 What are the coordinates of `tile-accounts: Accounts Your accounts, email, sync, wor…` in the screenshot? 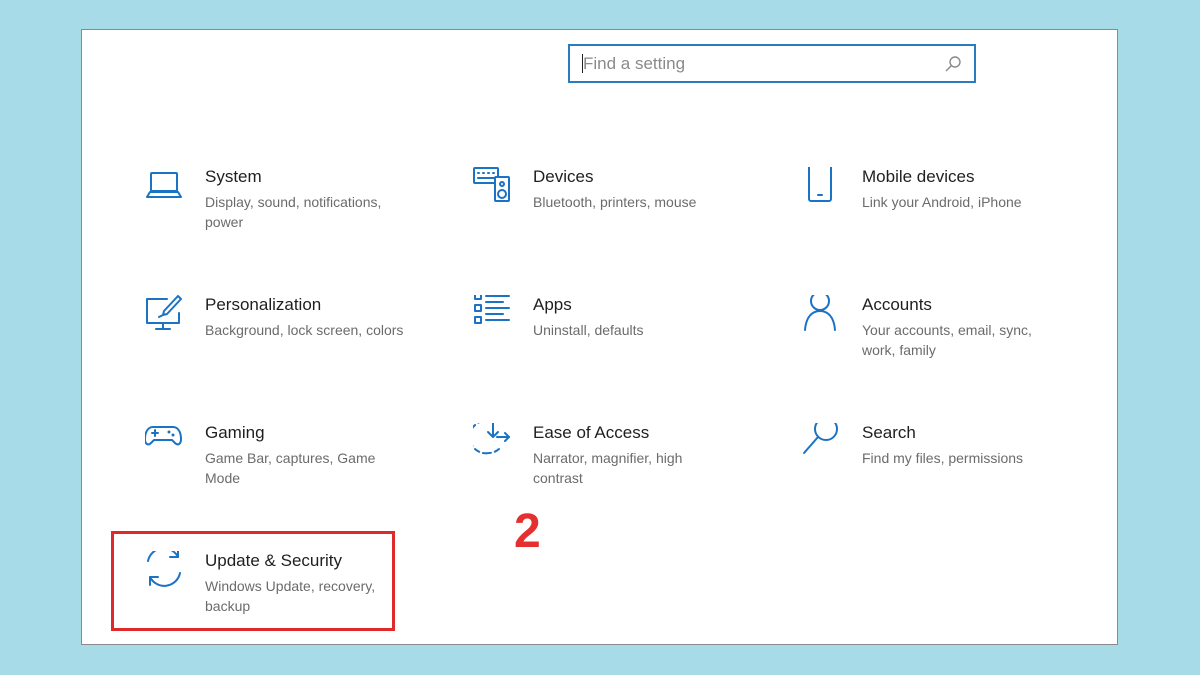 It's located at (947, 340).